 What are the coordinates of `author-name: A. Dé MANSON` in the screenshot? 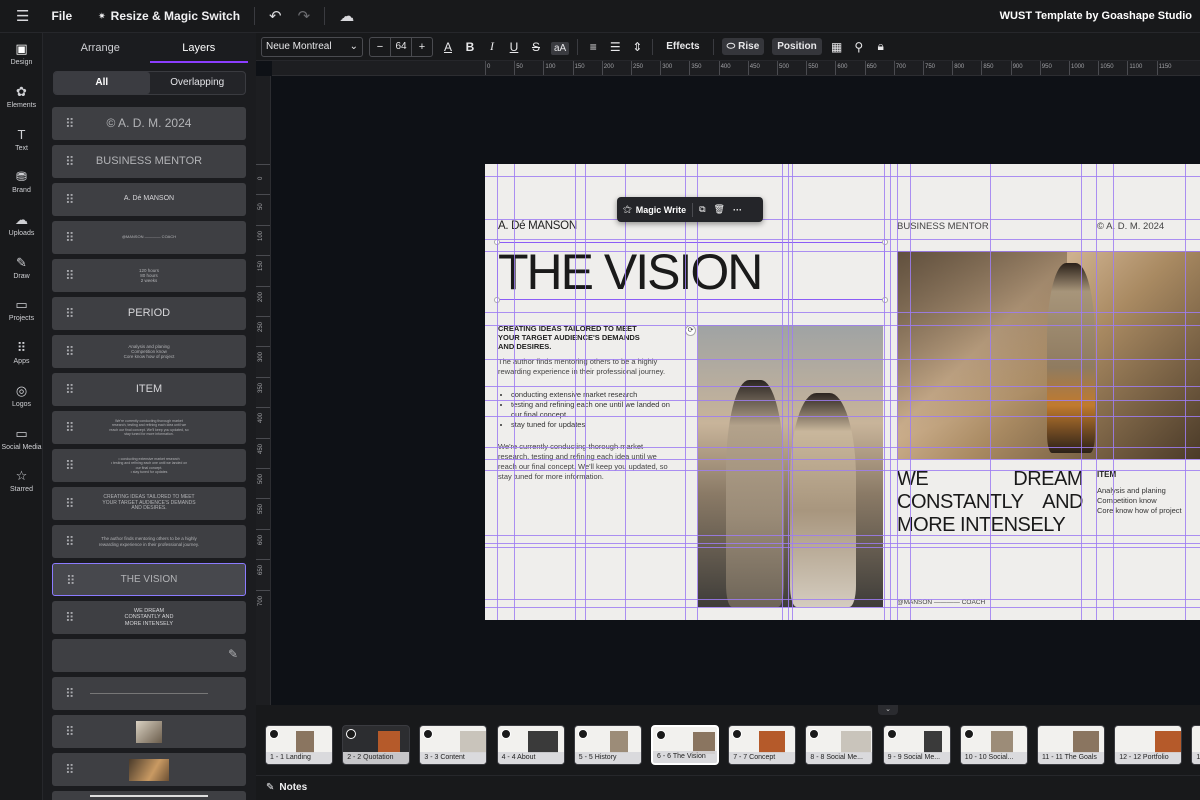 It's located at (537, 226).